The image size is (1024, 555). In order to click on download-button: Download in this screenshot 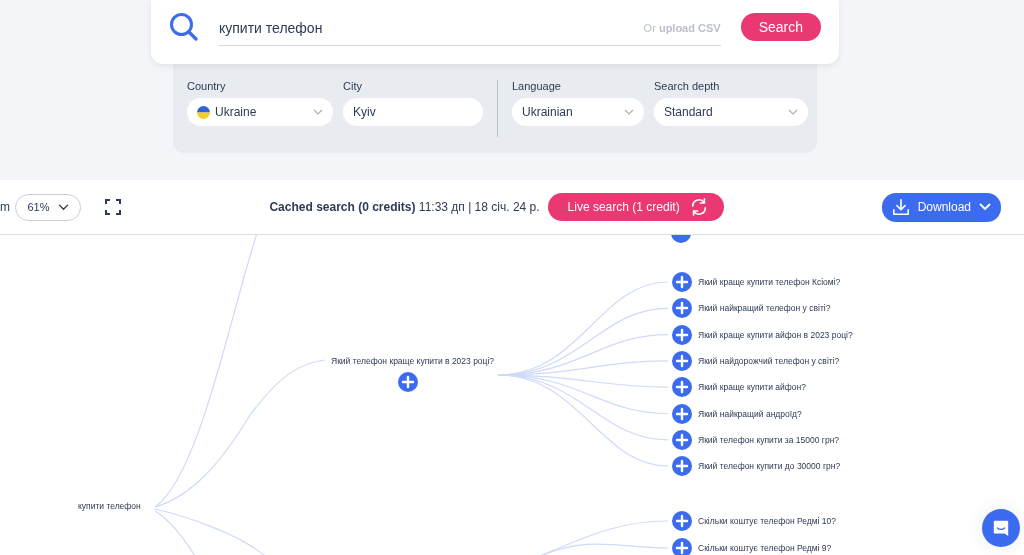, I will do `click(941, 207)`.